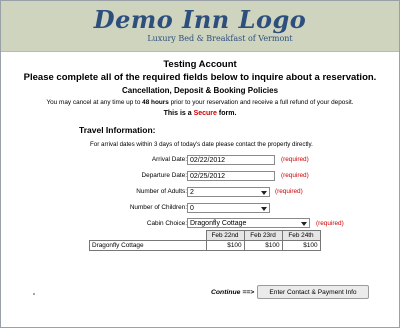  I want to click on adults-value: 2, so click(192, 192).